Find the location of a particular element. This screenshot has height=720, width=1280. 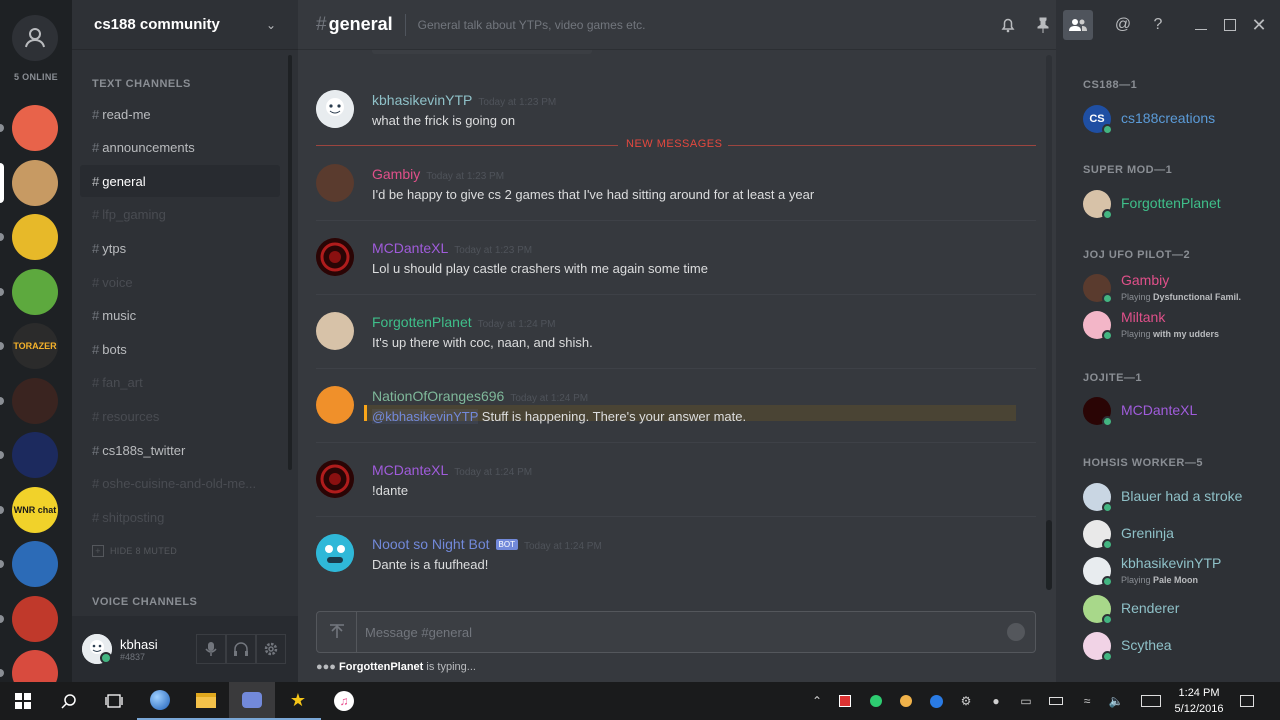

server-avatar-guy is located at coordinates (35, 182).